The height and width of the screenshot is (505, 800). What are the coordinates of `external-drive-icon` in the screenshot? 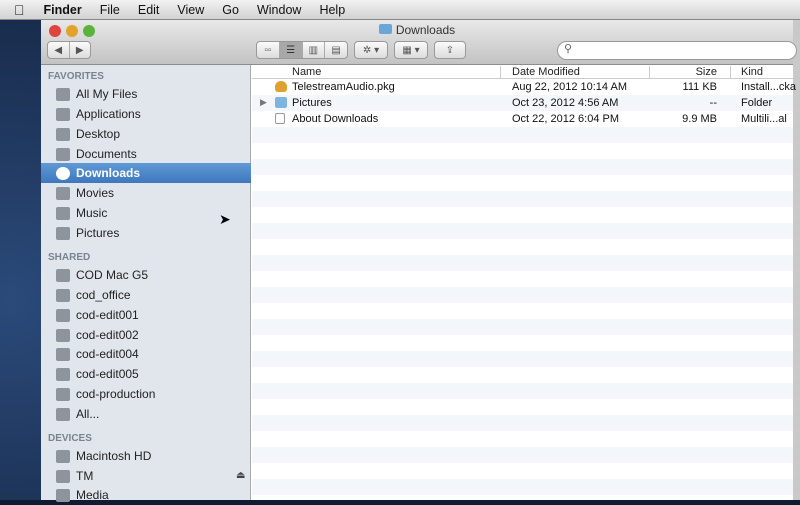 It's located at (63, 476).